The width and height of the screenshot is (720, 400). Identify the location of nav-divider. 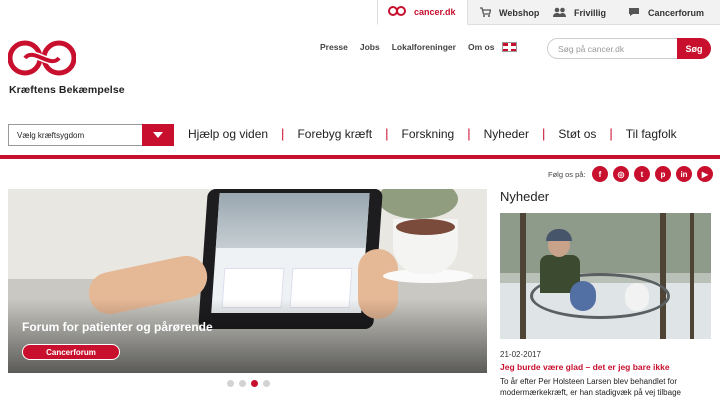
(360, 157).